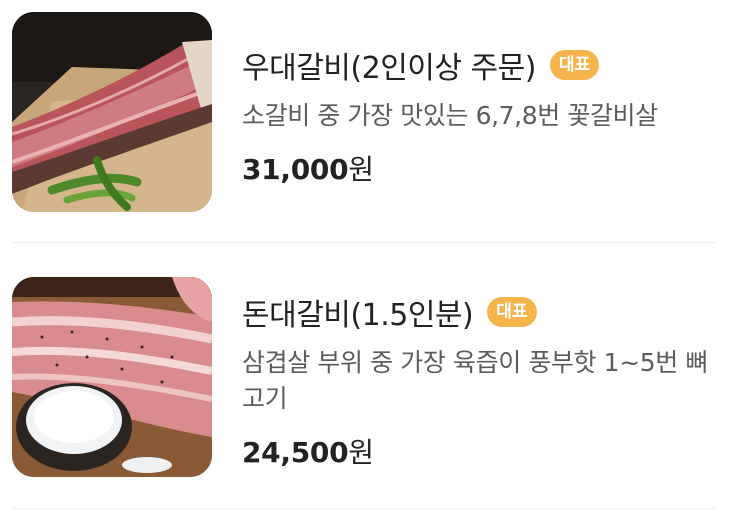 The height and width of the screenshot is (514, 742). What do you see at coordinates (112, 377) in the screenshot?
I see `pork-rib-image` at bounding box center [112, 377].